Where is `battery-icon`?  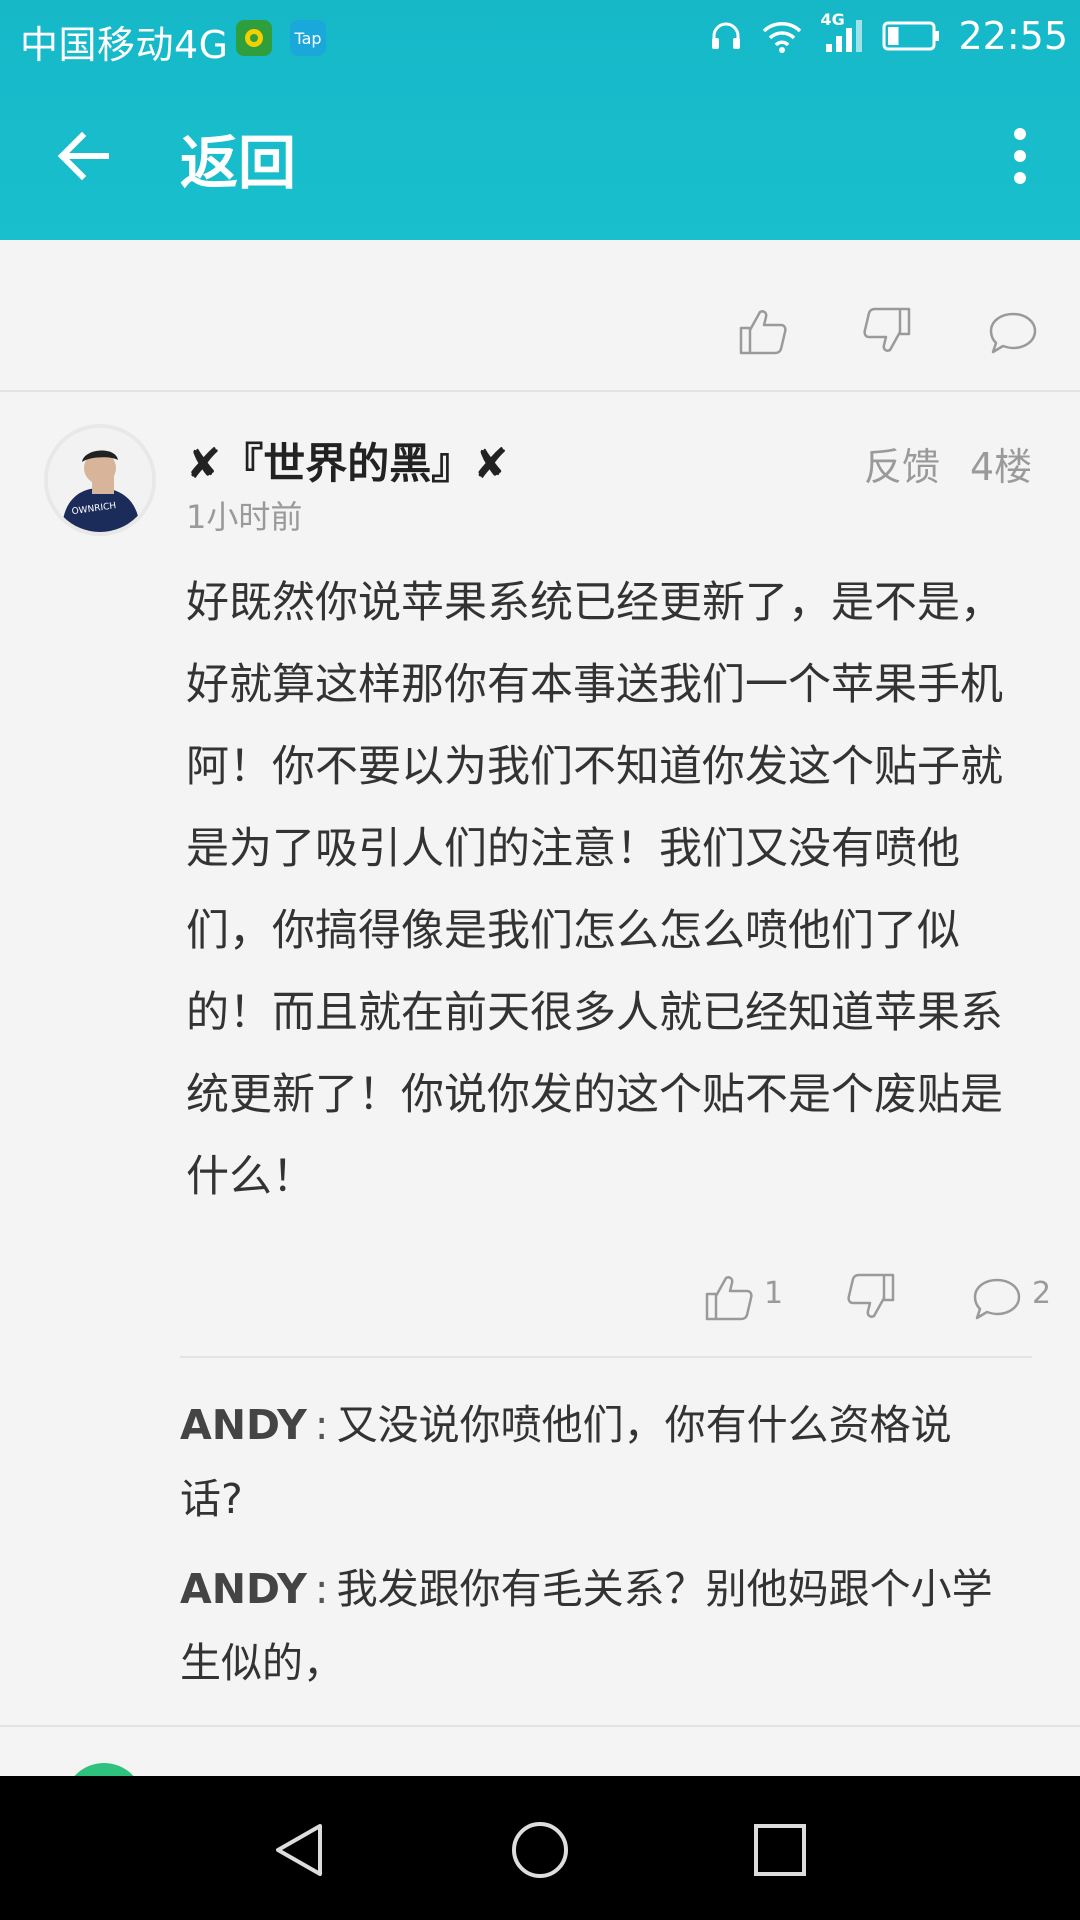 battery-icon is located at coordinates (911, 36).